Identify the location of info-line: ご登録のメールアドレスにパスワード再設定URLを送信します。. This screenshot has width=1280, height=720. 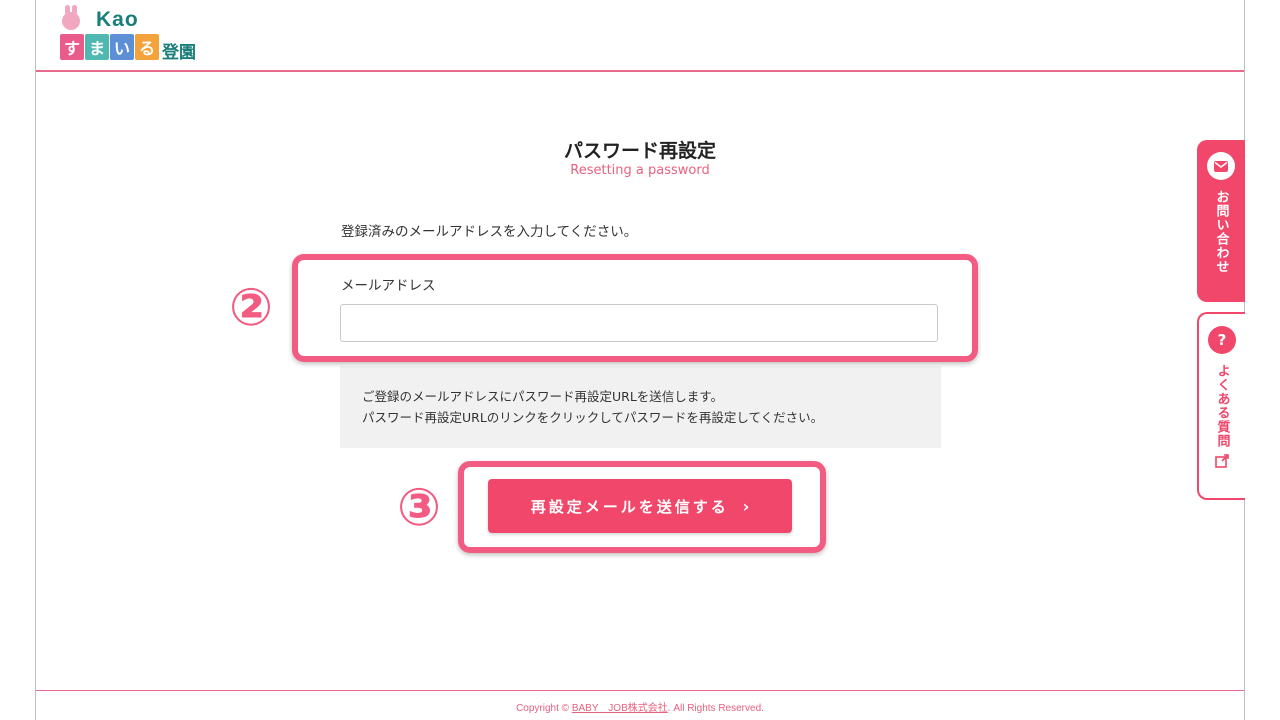
(543, 396).